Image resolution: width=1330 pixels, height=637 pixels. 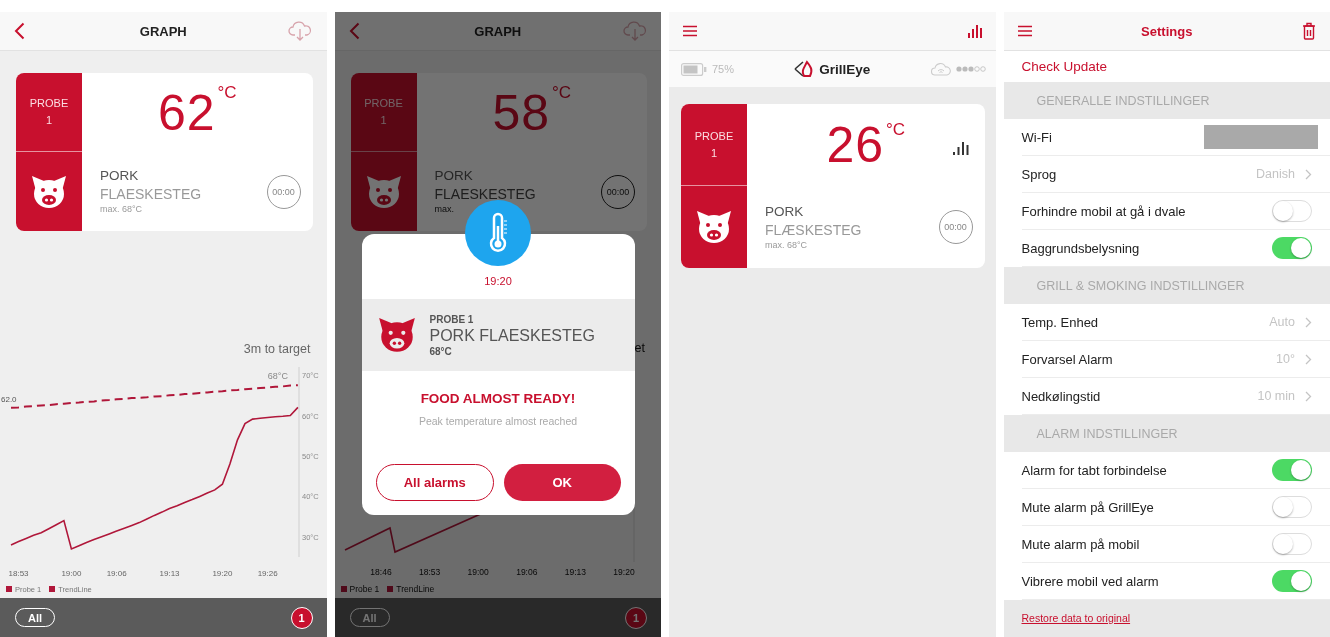 What do you see at coordinates (970, 69) in the screenshot?
I see `signal-dots-icon` at bounding box center [970, 69].